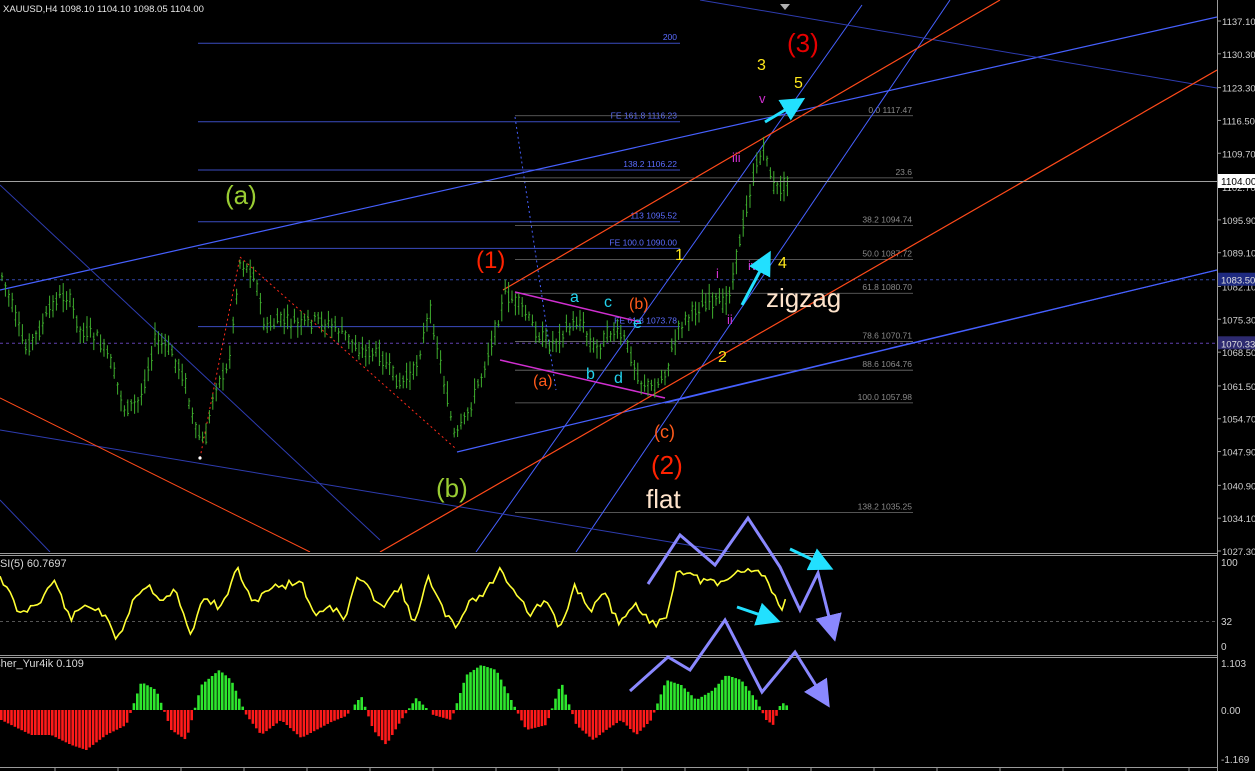  What do you see at coordinates (1238, 55) in the screenshot?
I see `price-tick-label: 1130.30` at bounding box center [1238, 55].